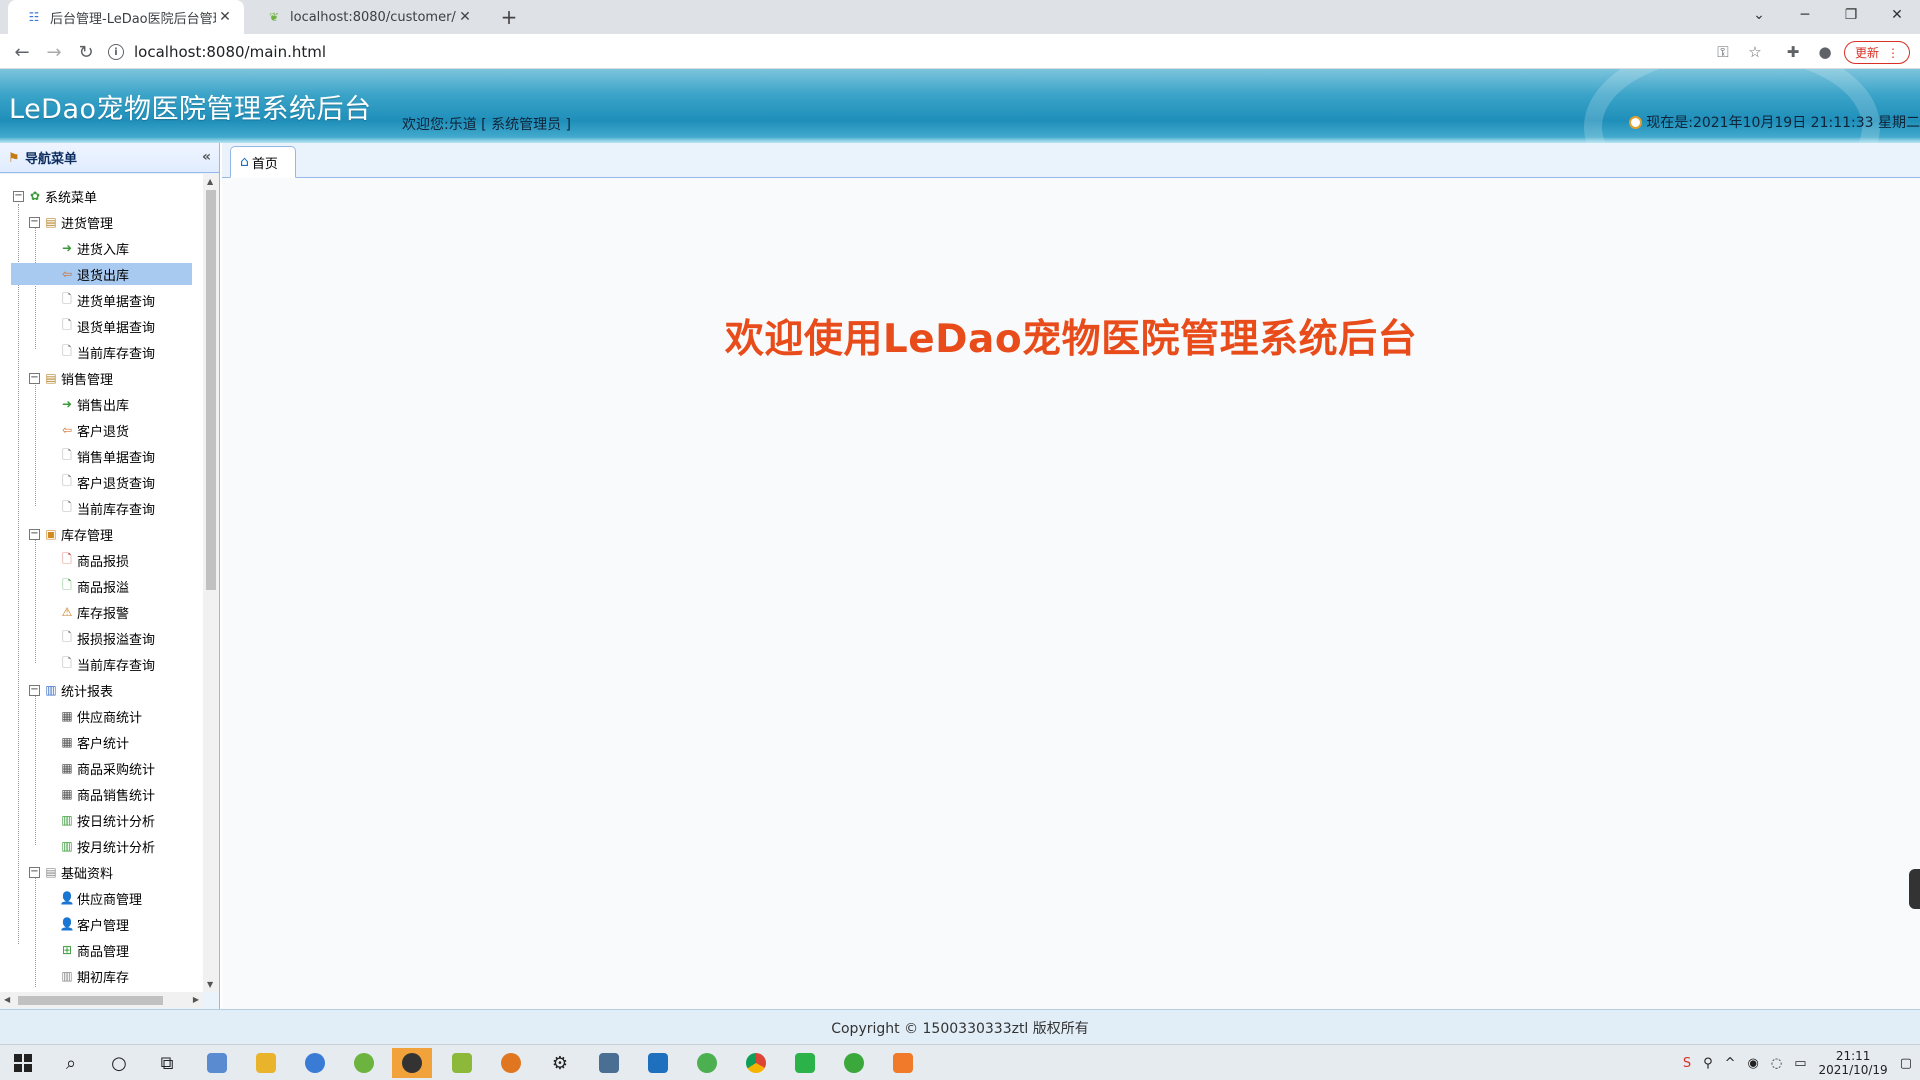 The width and height of the screenshot is (1920, 1080). Describe the element at coordinates (196, 999) in the screenshot. I see `scroll-right-arrow-icon: ▶` at that location.